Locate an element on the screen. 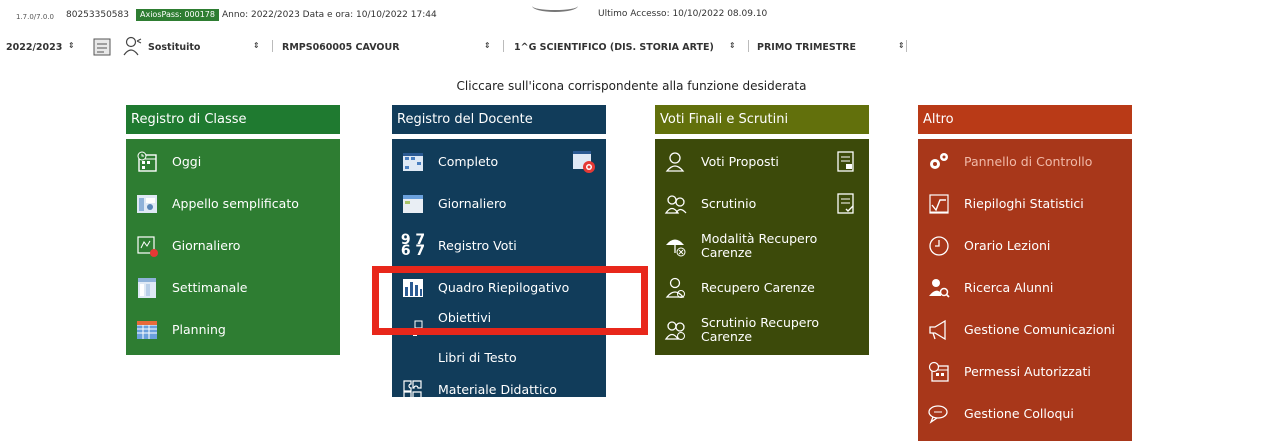 This screenshot has height=441, width=1263. version-label: 1.7.0/7.0.0 is located at coordinates (35, 17).